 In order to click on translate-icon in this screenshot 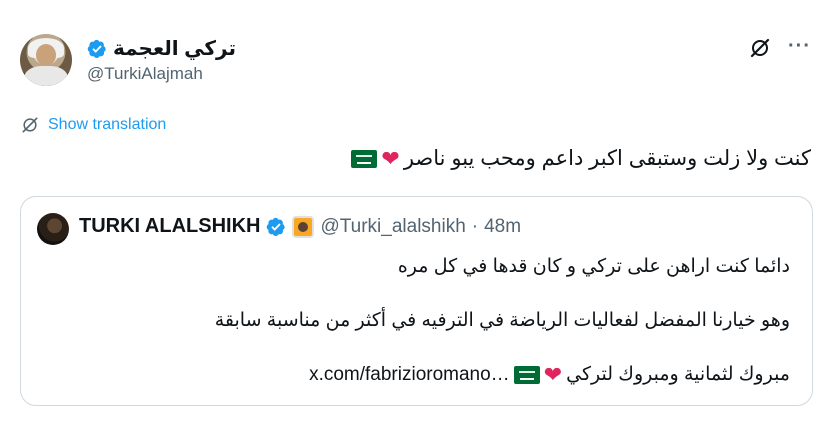, I will do `click(30, 125)`.